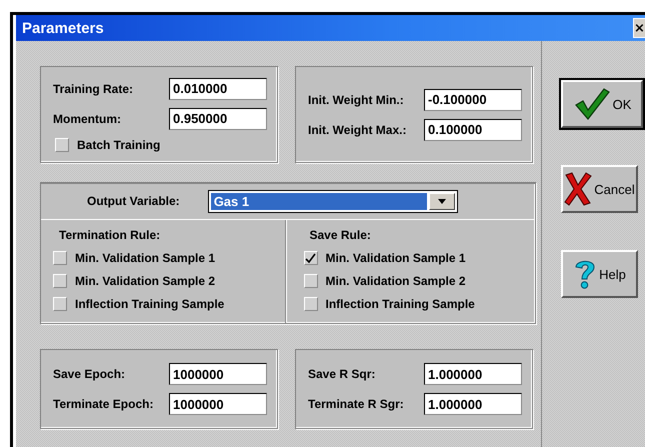  Describe the element at coordinates (118, 145) in the screenshot. I see `checkbox-label: Batch Training` at that location.